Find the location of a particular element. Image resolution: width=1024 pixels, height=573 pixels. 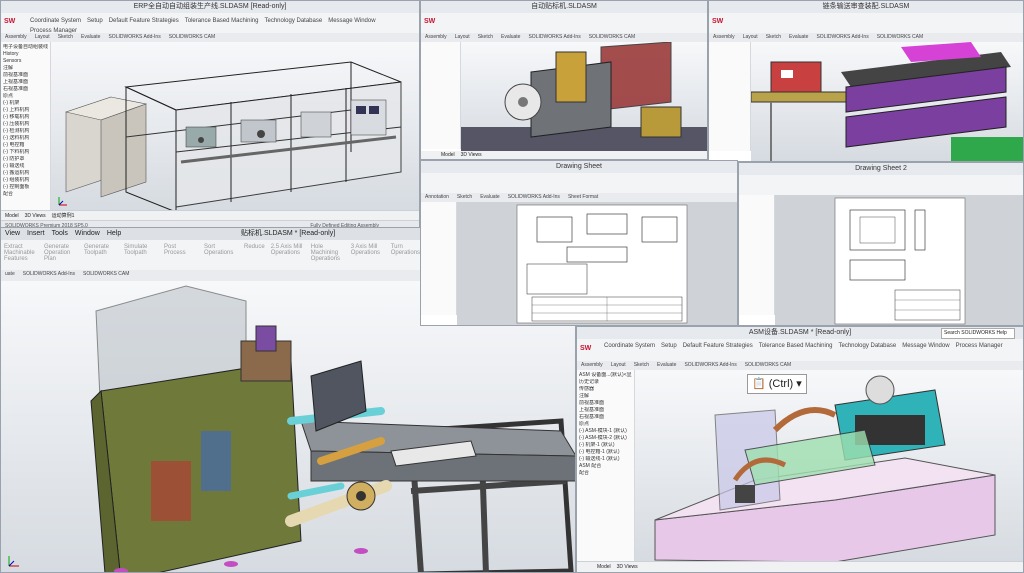

tree-item: 历史记录 is located at coordinates (605, 382).